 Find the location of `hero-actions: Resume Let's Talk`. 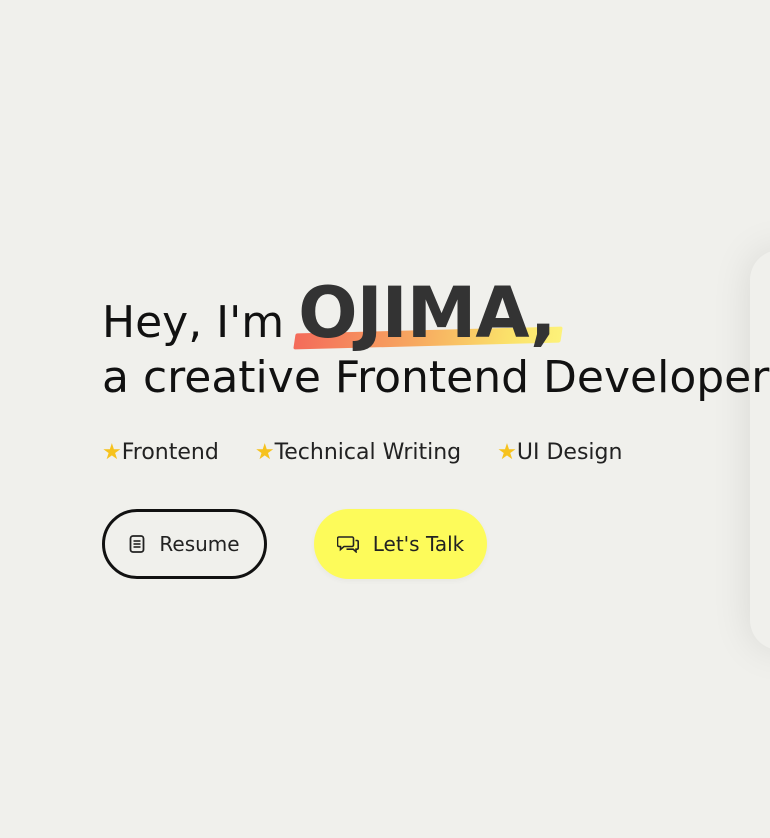

hero-actions: Resume Let's Talk is located at coordinates (294, 544).